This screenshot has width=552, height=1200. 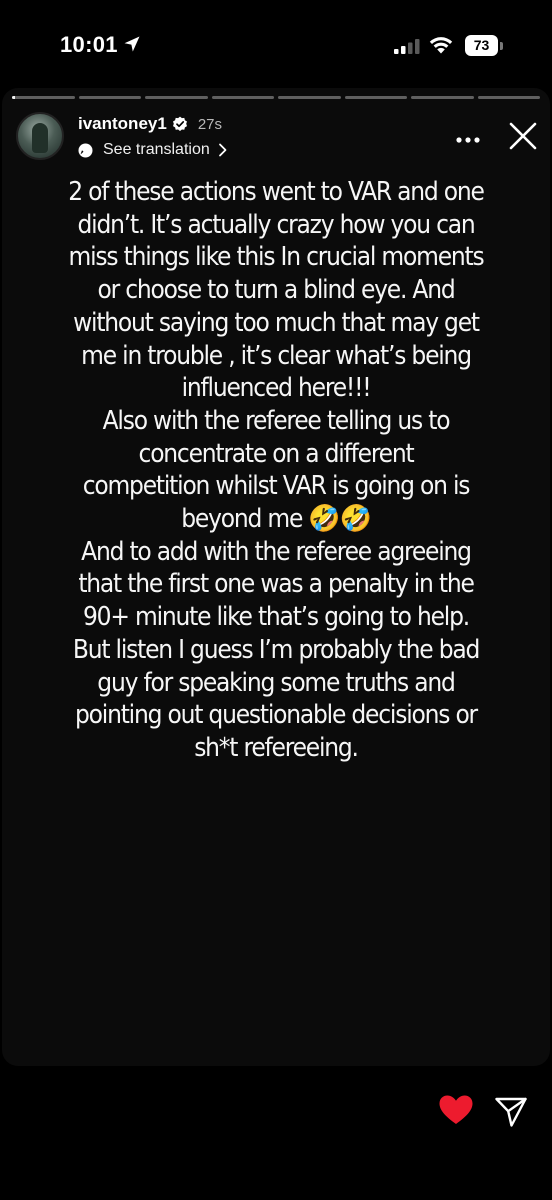 What do you see at coordinates (222, 150) in the screenshot?
I see `chevron-right-icon` at bounding box center [222, 150].